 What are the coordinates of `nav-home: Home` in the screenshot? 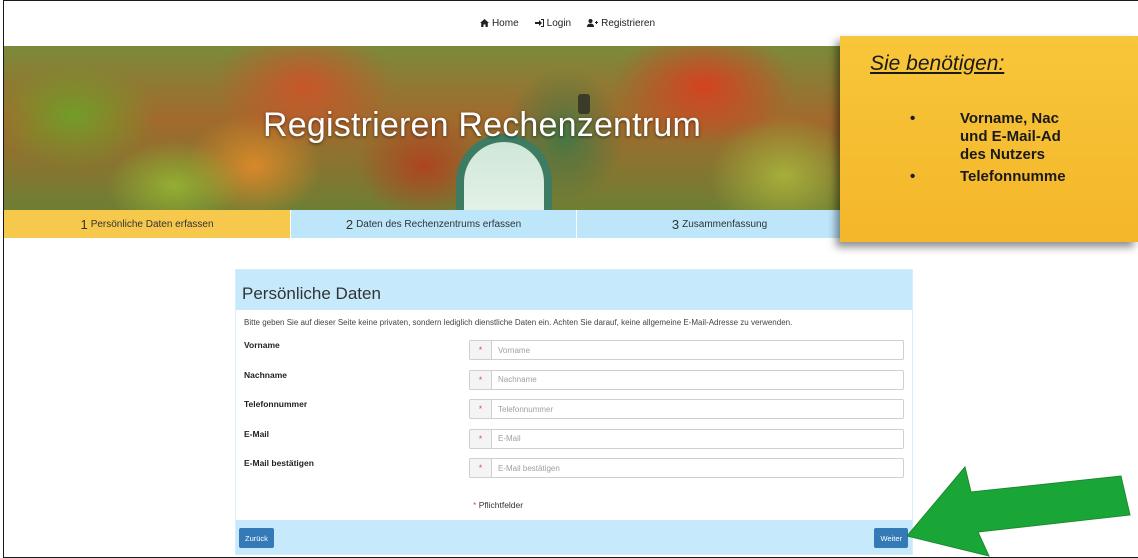 It's located at (499, 23).